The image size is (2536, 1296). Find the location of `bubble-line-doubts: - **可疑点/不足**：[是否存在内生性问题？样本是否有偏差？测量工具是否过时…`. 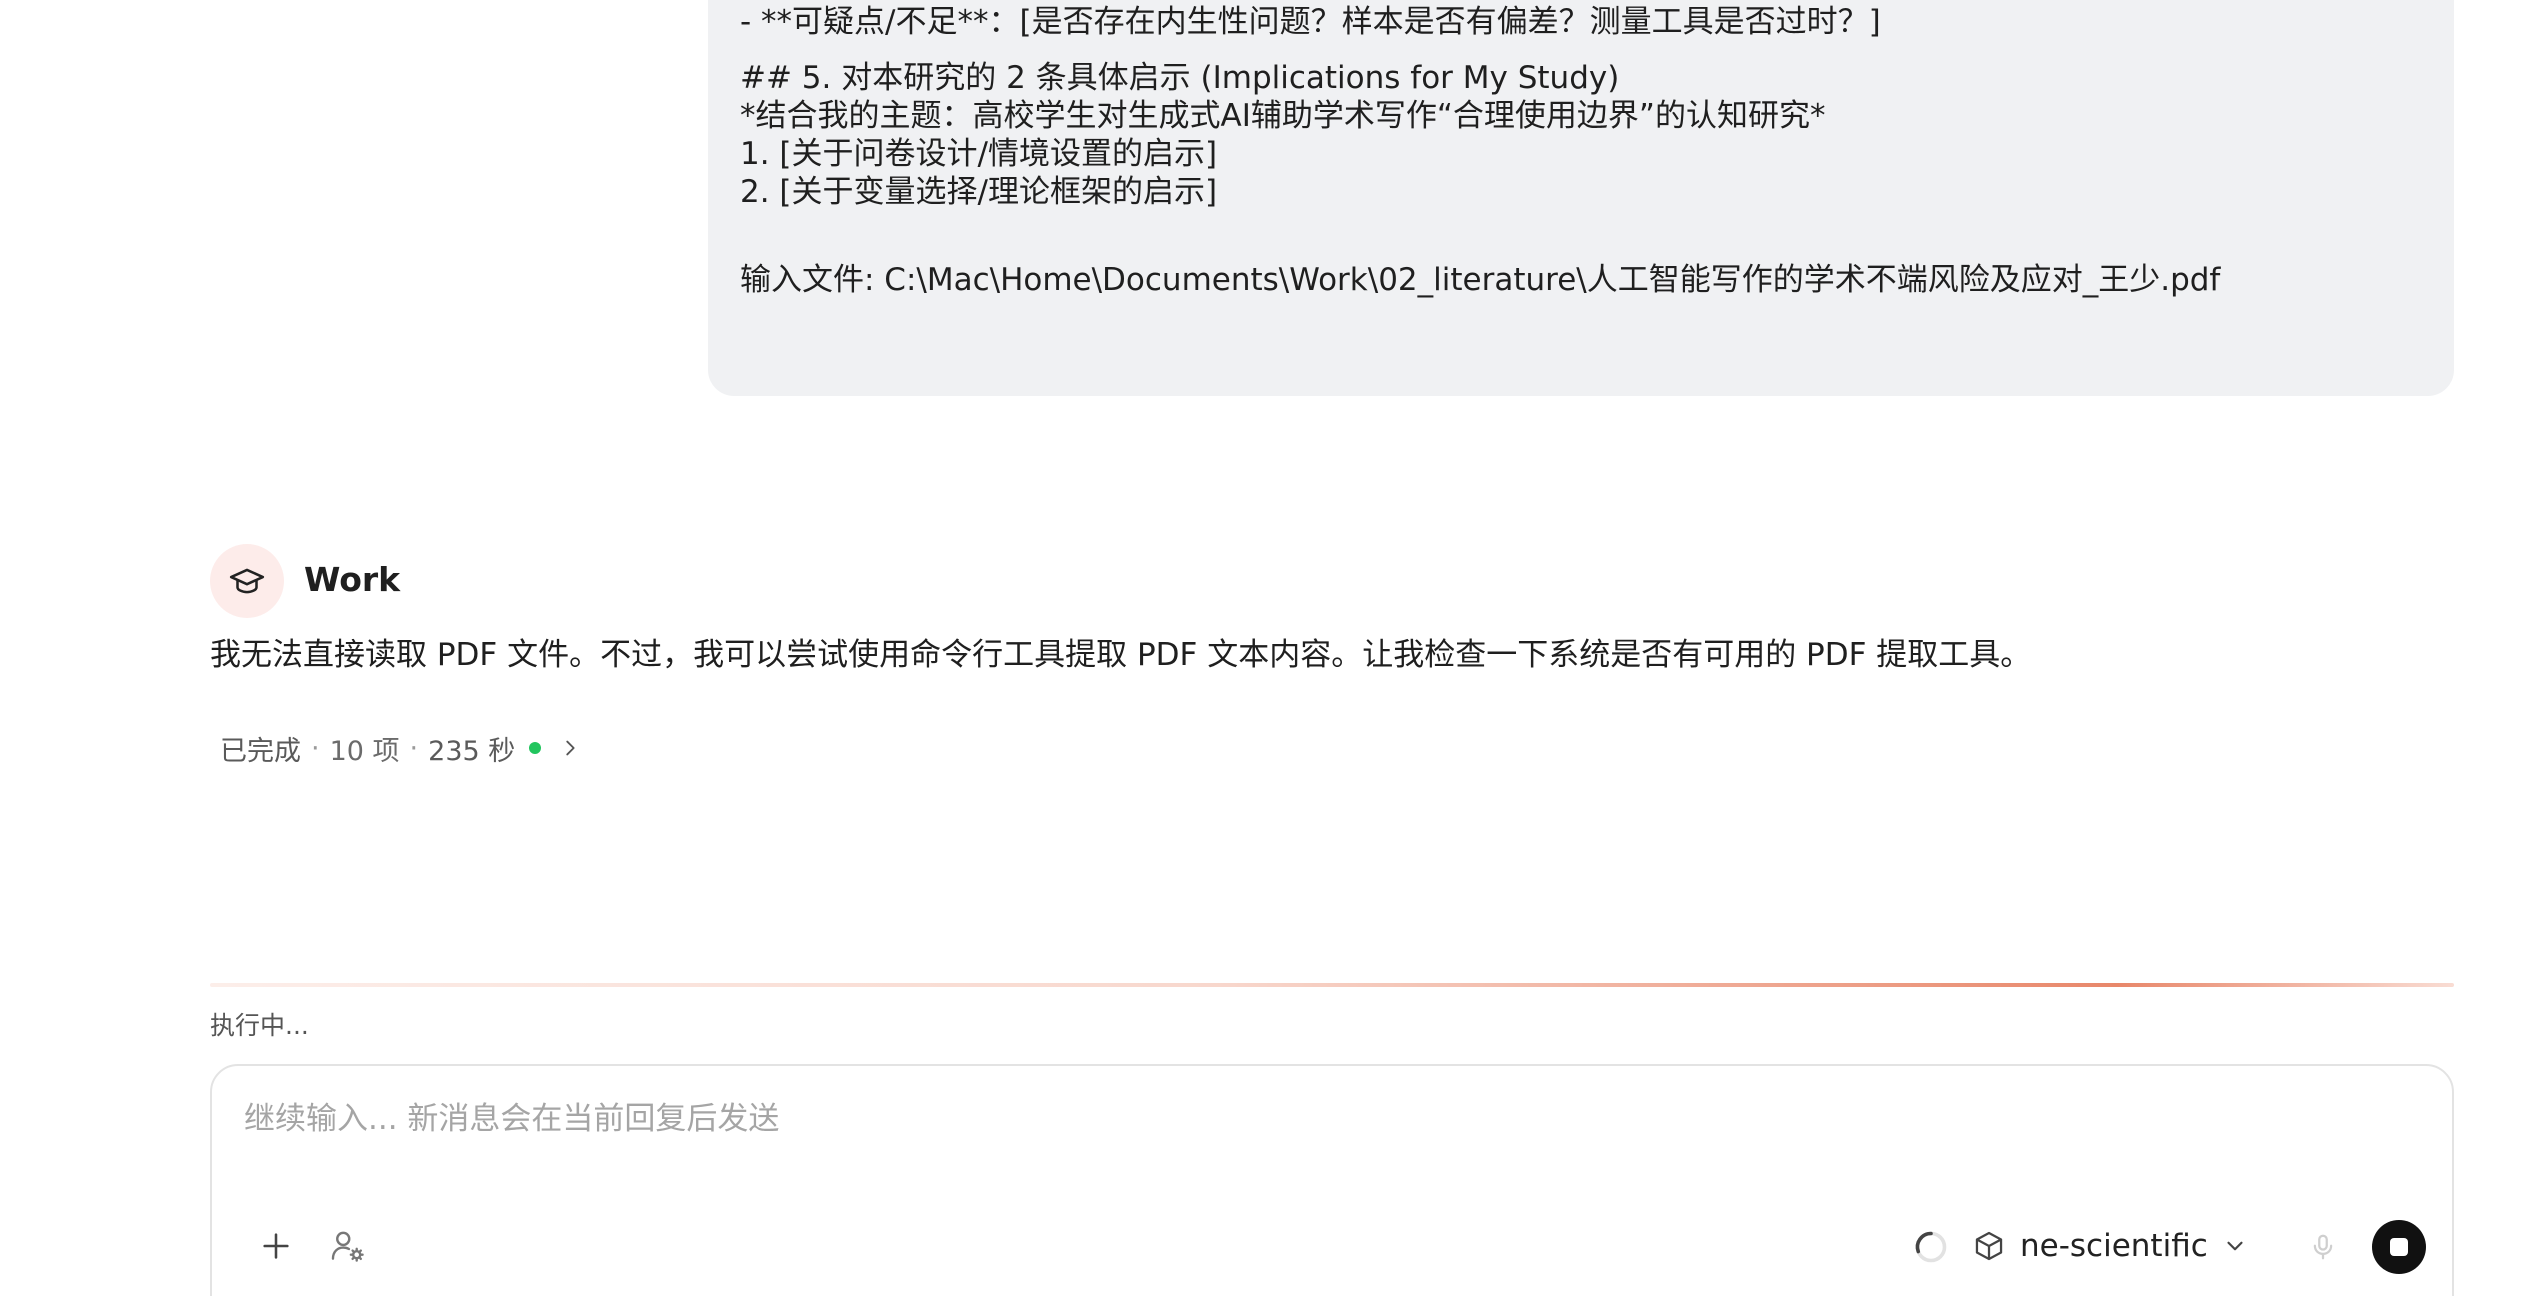

bubble-line-doubts: - **可疑点/不足**：[是否存在内生性问题？样本是否有偏差？测量工具是否过时… is located at coordinates (1310, 22).